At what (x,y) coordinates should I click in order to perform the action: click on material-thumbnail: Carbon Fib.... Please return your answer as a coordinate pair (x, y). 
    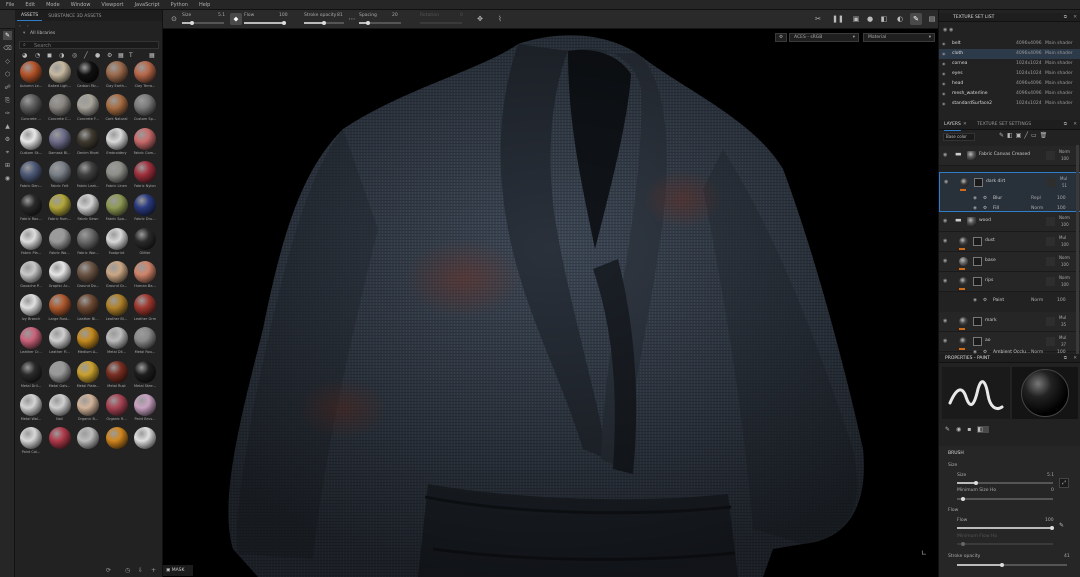
    Looking at the image, I should click on (88, 76).